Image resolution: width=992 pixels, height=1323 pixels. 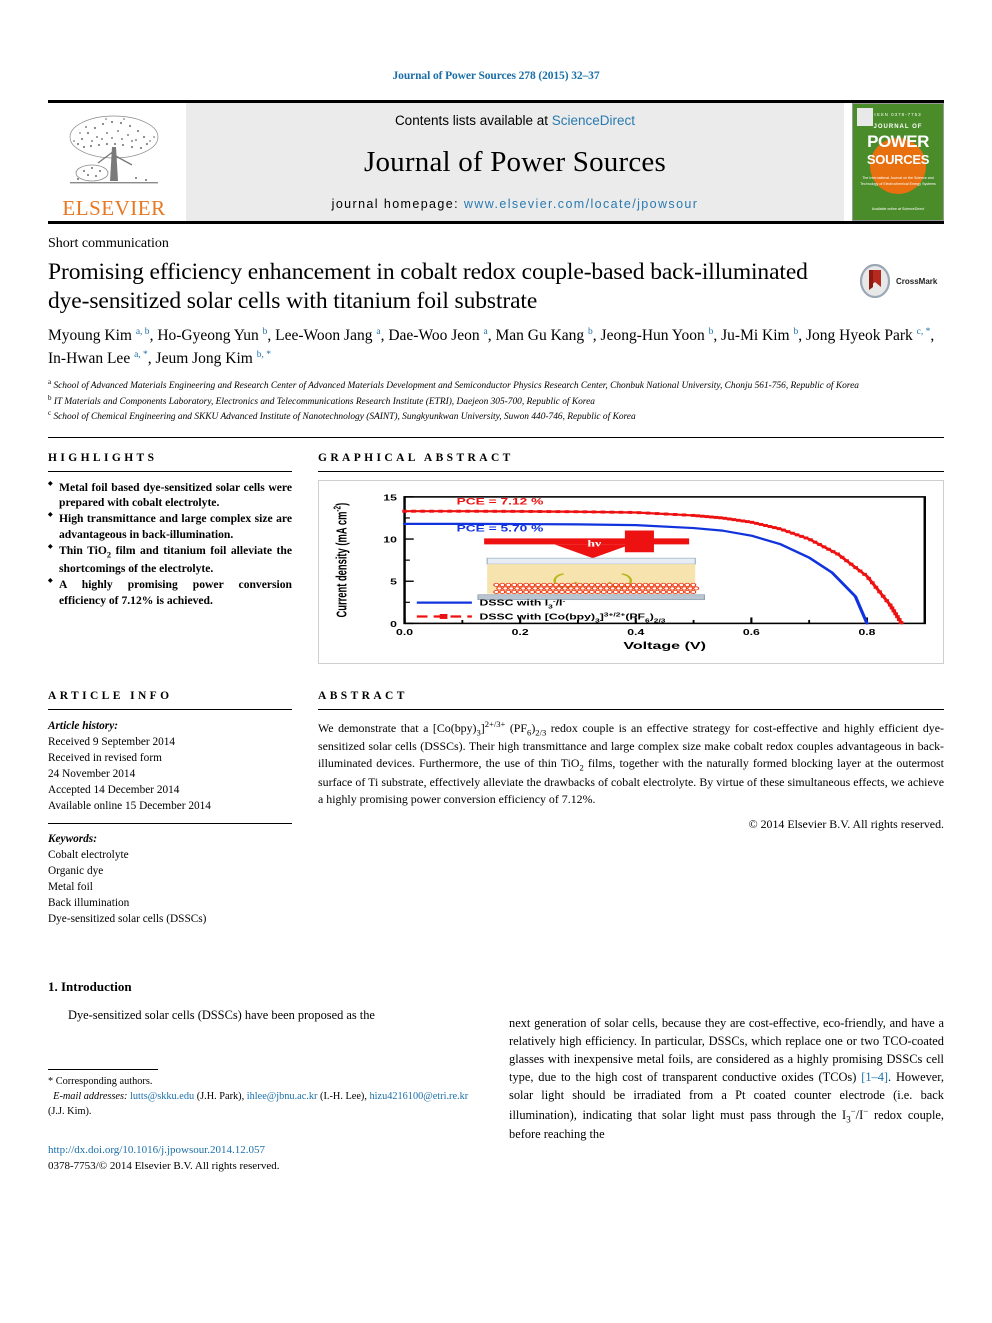 I want to click on article-history-item: Received 9 September 2014, so click(x=112, y=741).